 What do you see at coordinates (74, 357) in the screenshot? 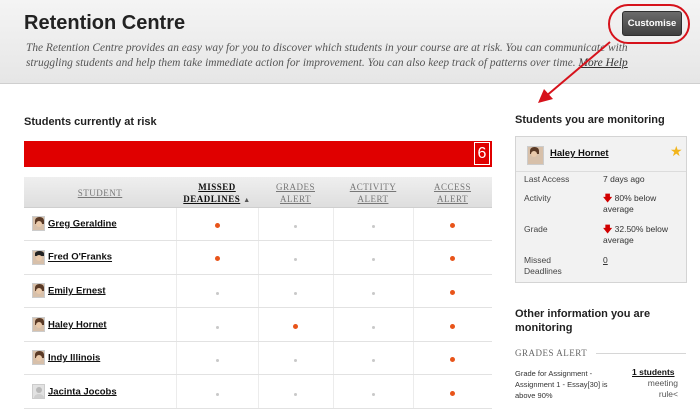
I see `student-name-link: Indy Illinois` at bounding box center [74, 357].